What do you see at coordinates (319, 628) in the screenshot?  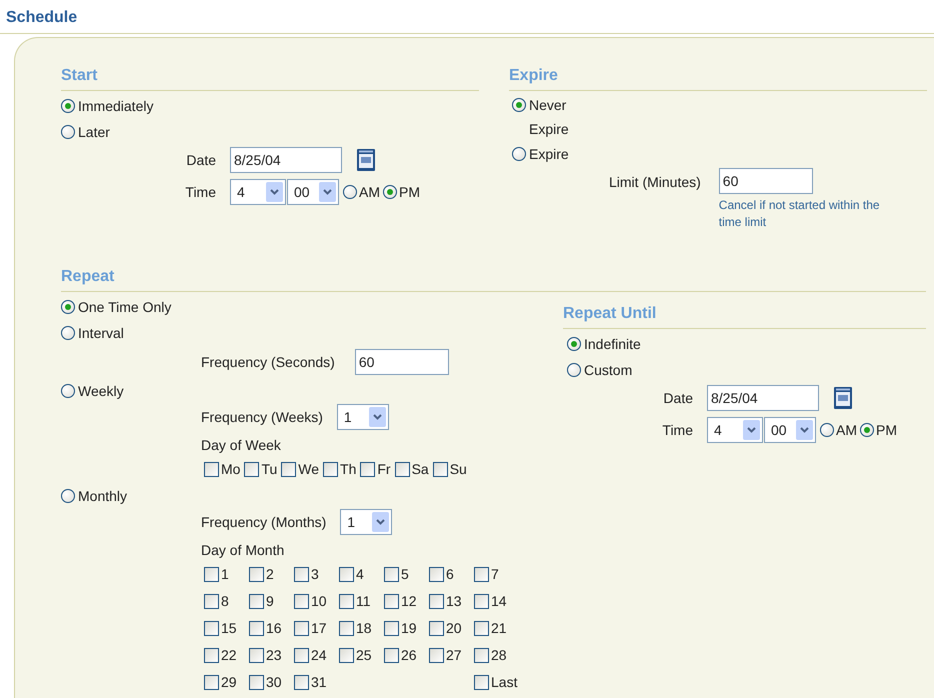 I see `day-label: 17` at bounding box center [319, 628].